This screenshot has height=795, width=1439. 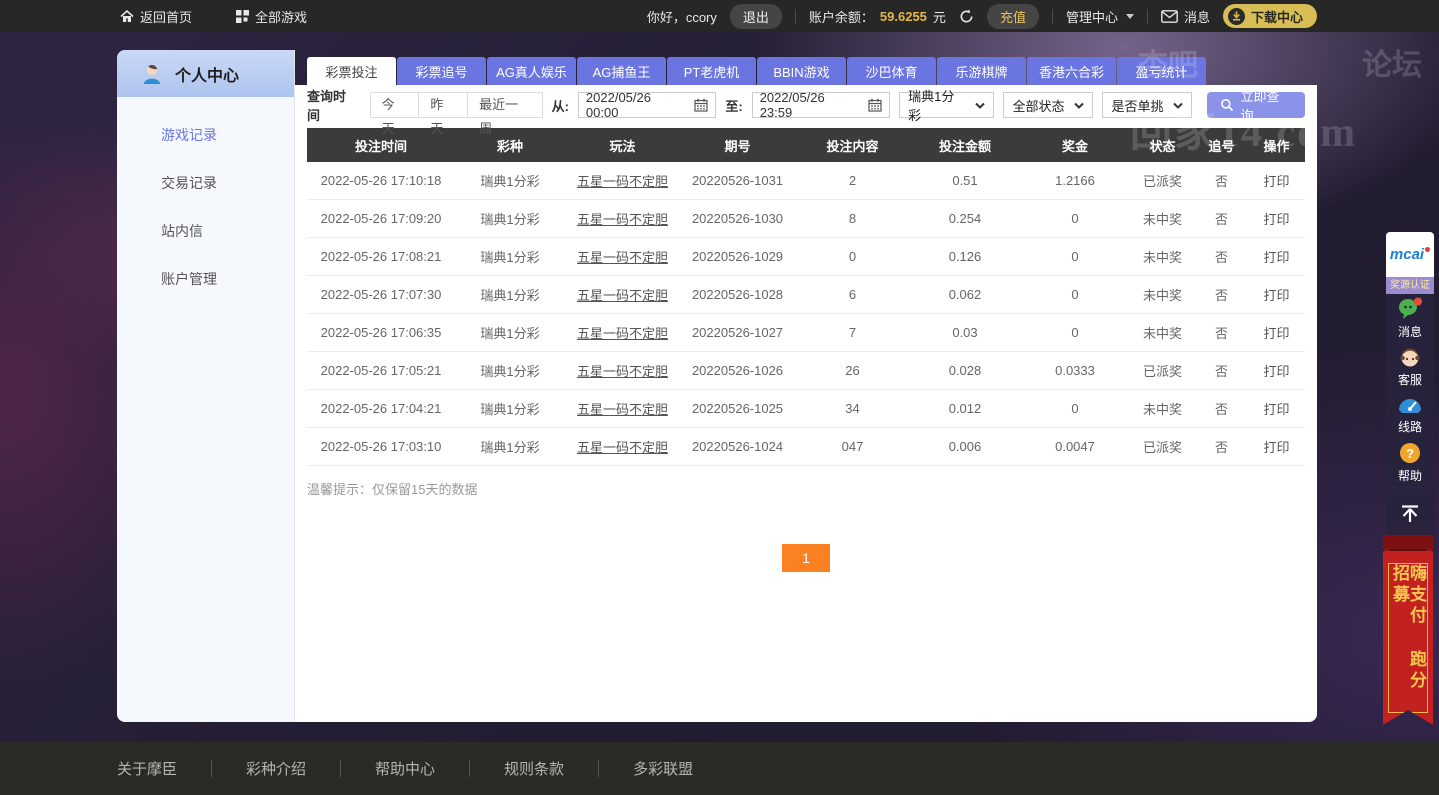 I want to click on float-item-帮助: ? 帮助, so click(x=1410, y=462).